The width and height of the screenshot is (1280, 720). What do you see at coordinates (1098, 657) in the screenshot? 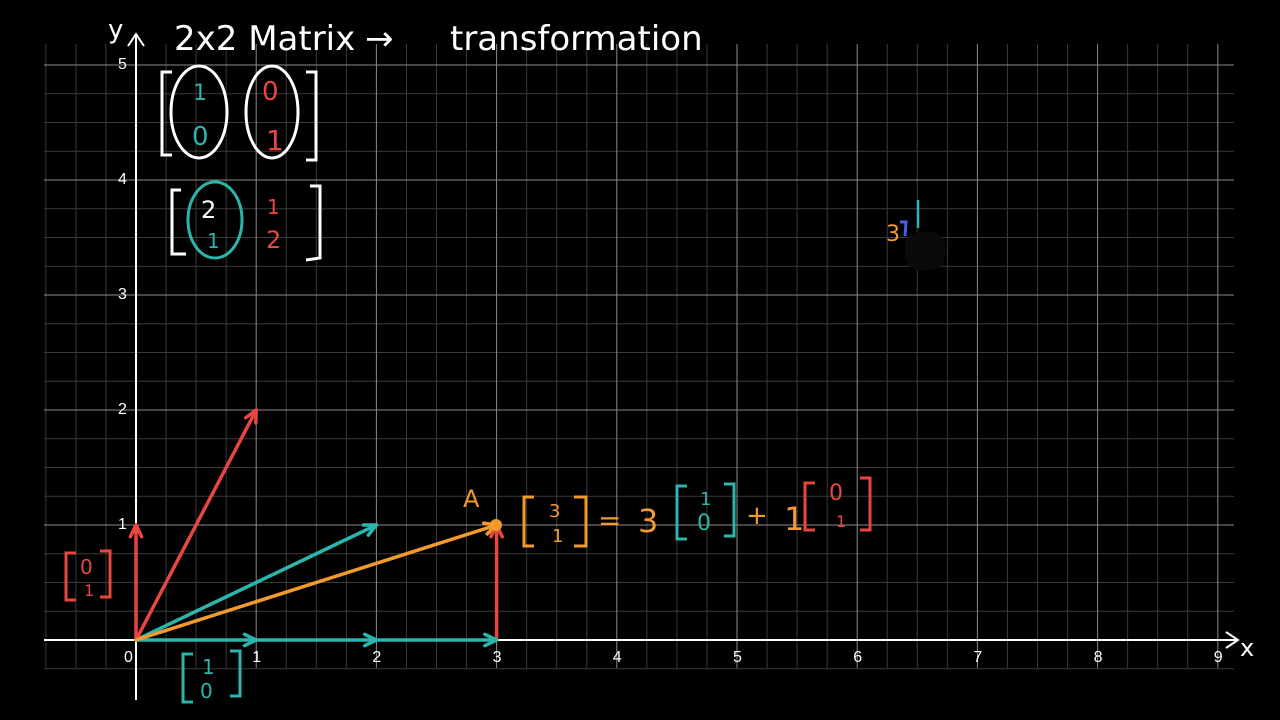
I see `x-tick-label: 8` at bounding box center [1098, 657].